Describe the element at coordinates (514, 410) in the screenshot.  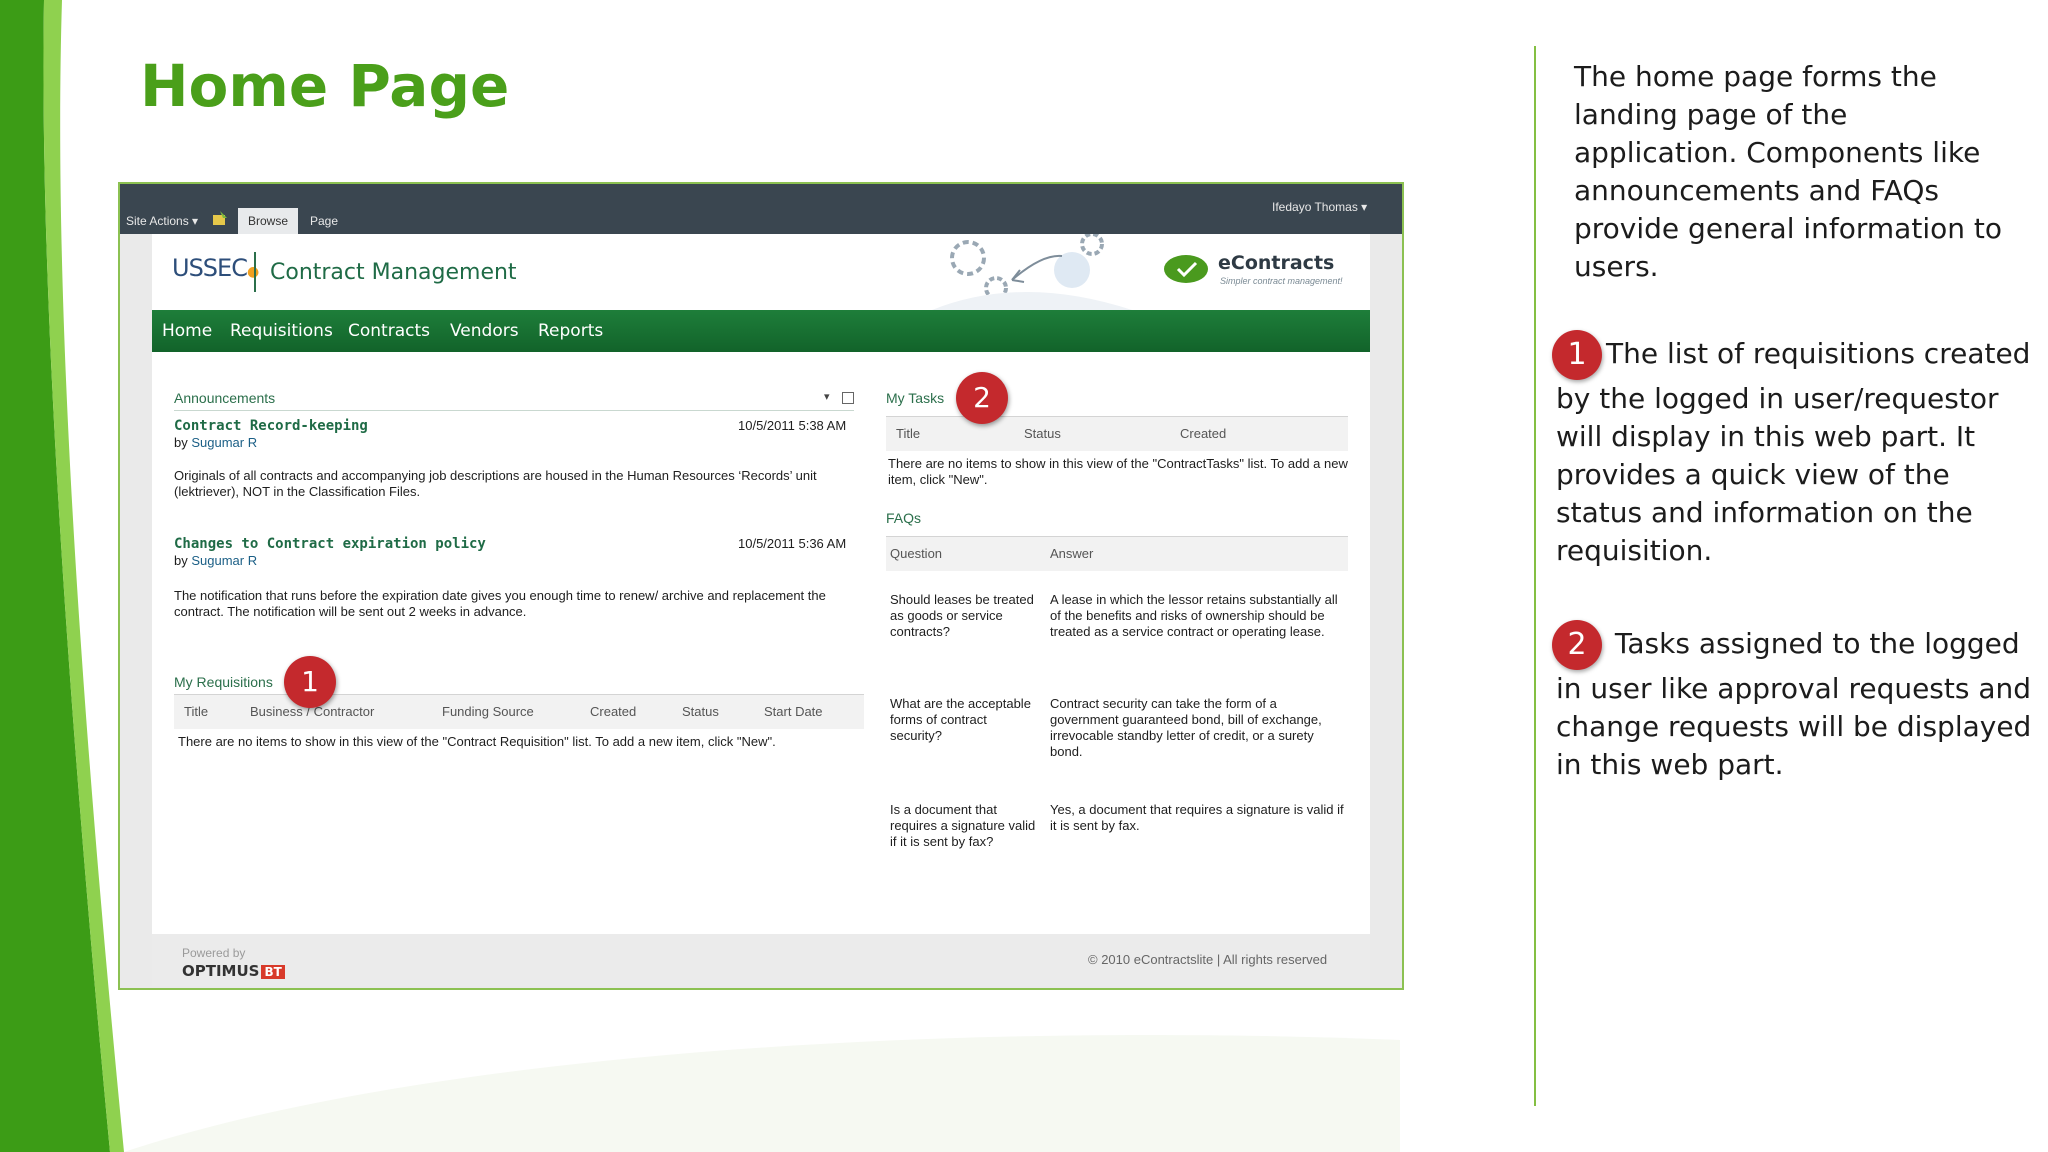
I see `announcements-rule` at that location.